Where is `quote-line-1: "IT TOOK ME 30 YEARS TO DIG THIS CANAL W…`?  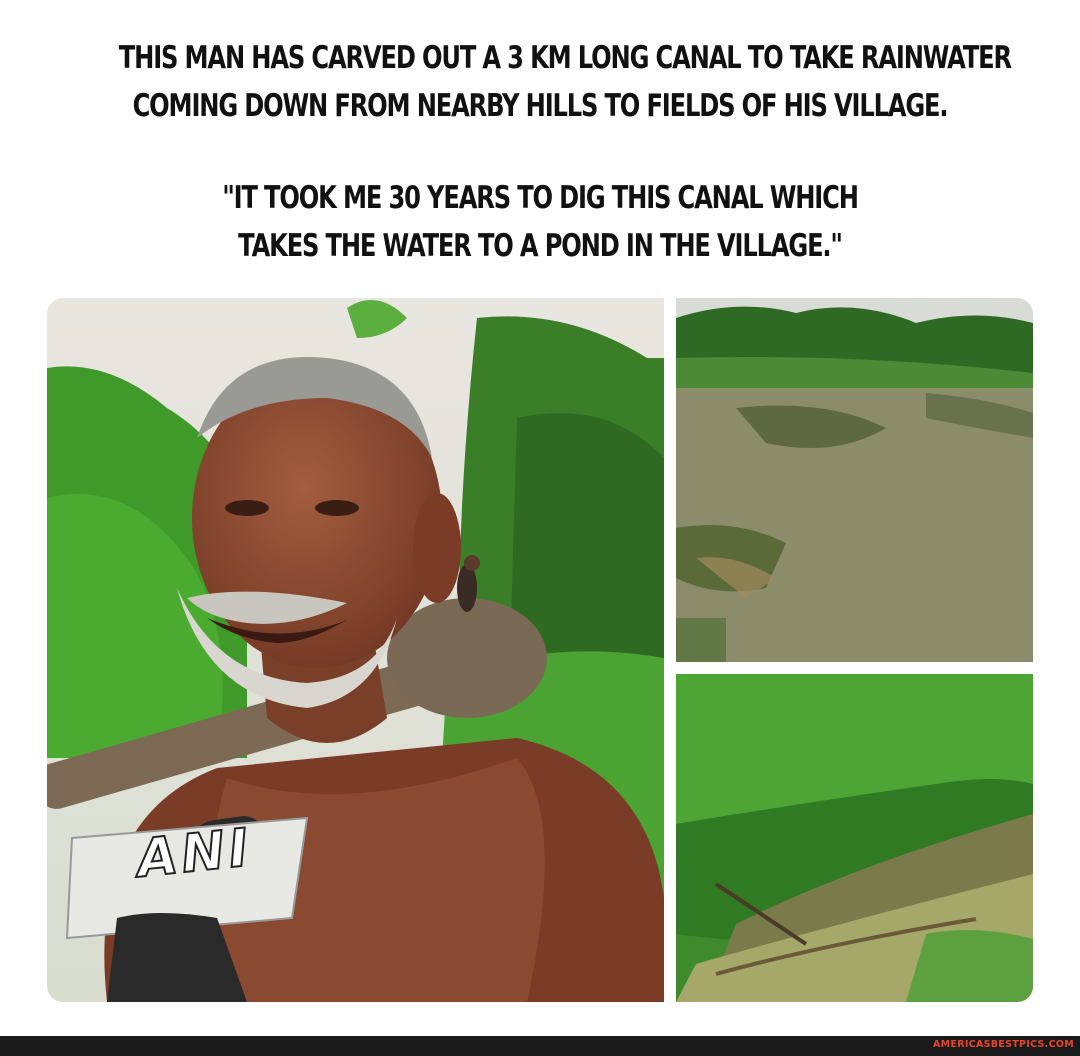 quote-line-1: "IT TOOK ME 30 YEARS TO DIG THIS CANAL W… is located at coordinates (540, 198).